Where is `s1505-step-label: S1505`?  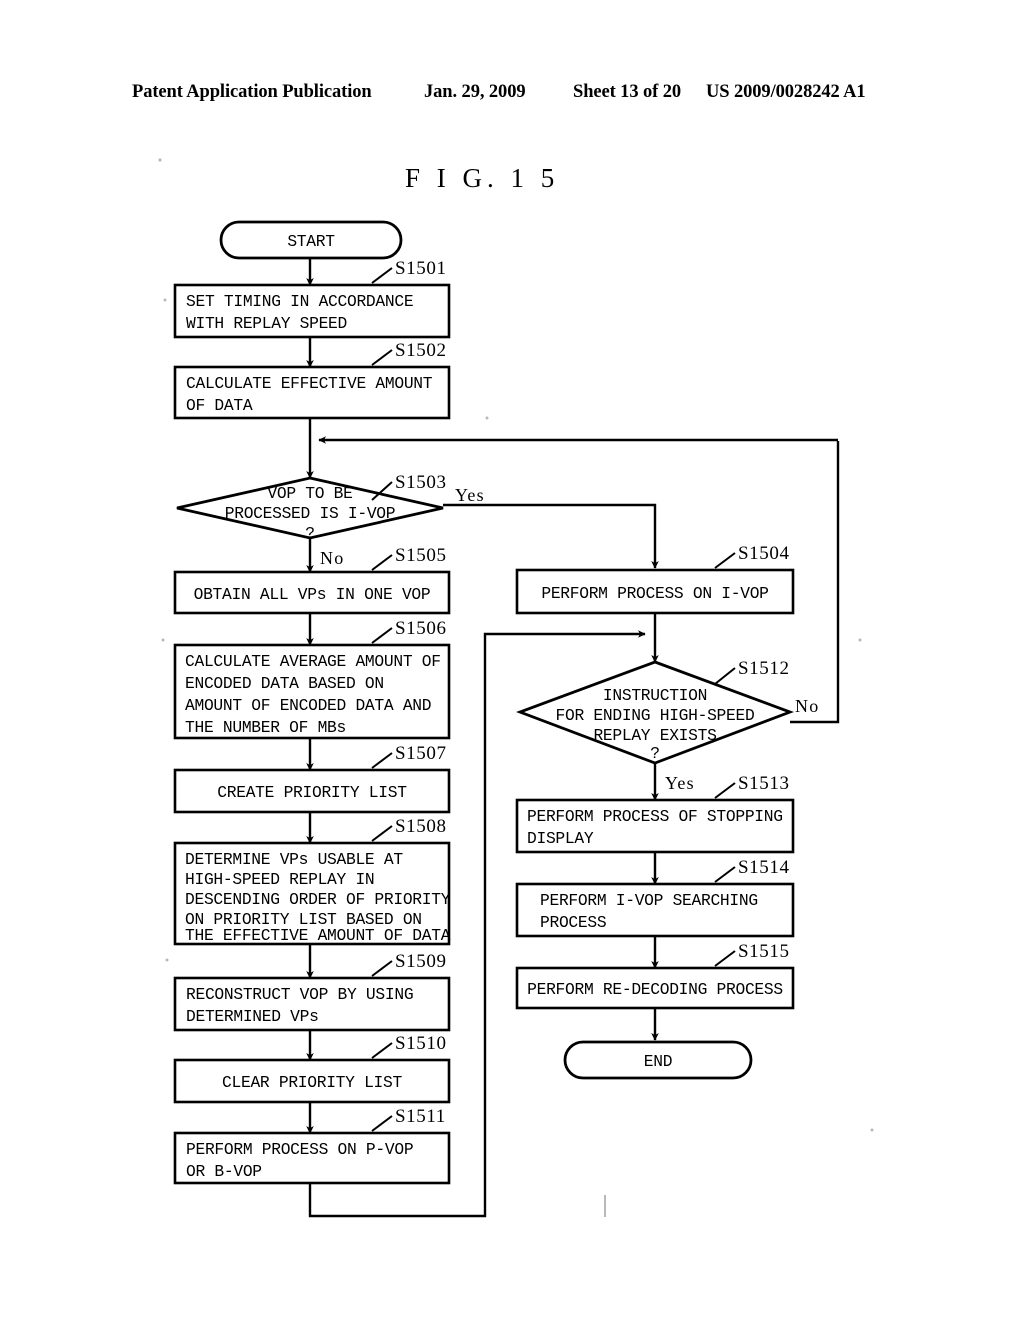
s1505-step-label: S1505 is located at coordinates (421, 555).